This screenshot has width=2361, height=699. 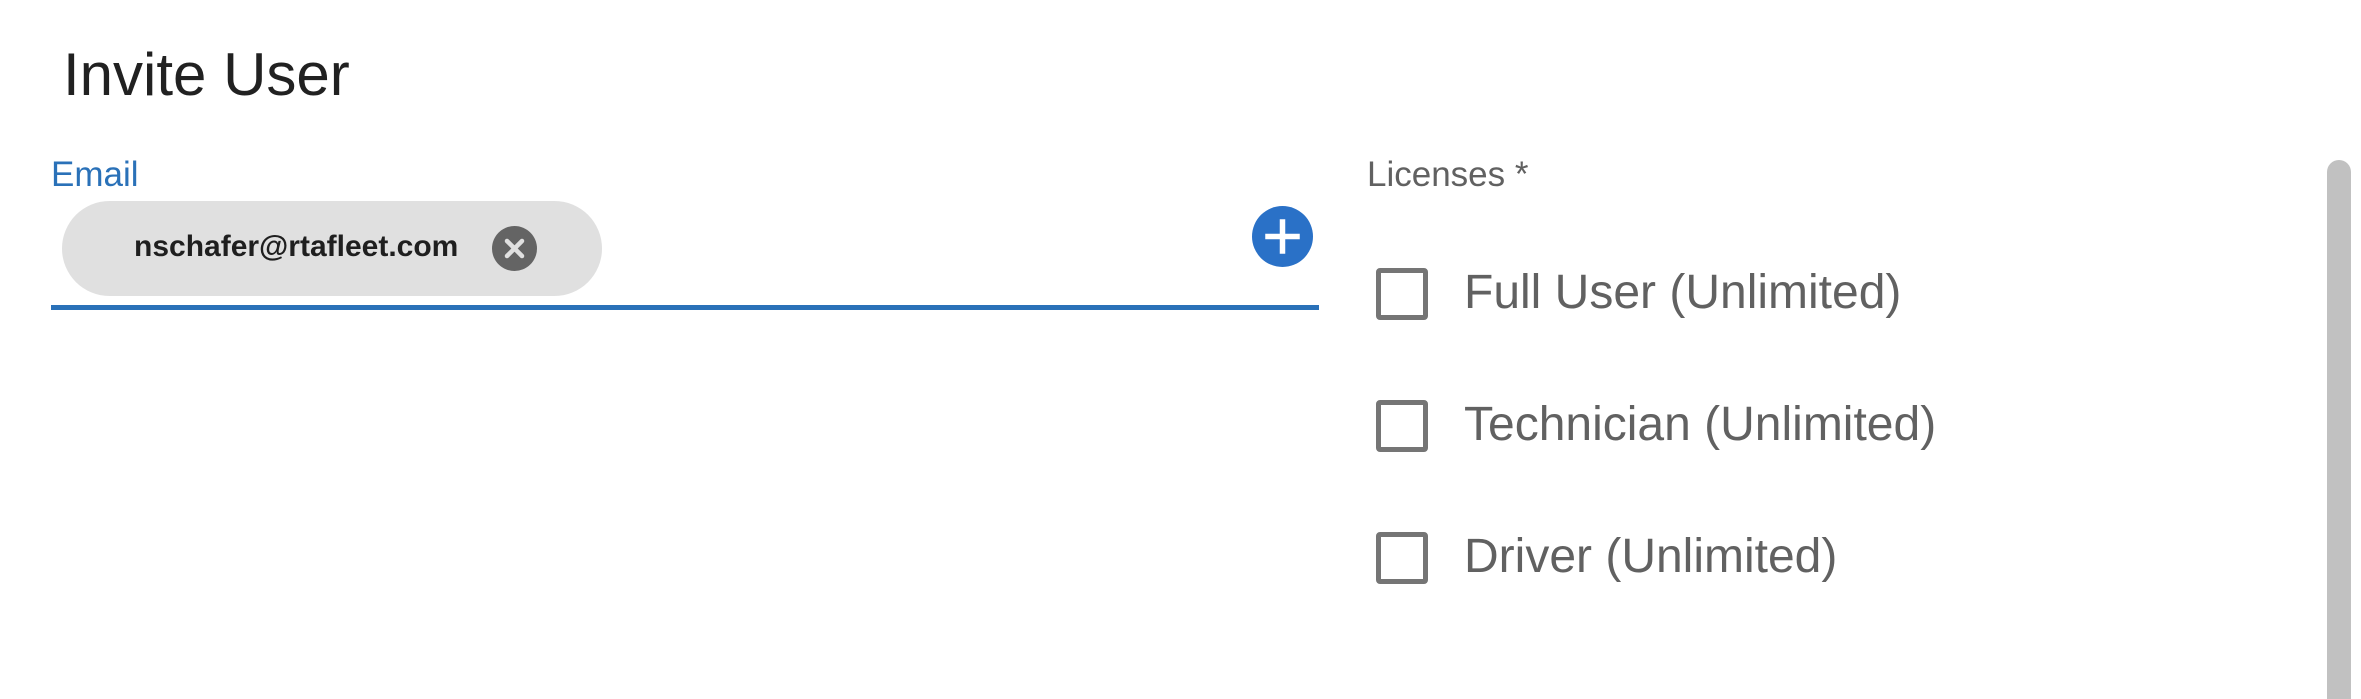 What do you see at coordinates (1402, 558) in the screenshot?
I see `driver-checkbox` at bounding box center [1402, 558].